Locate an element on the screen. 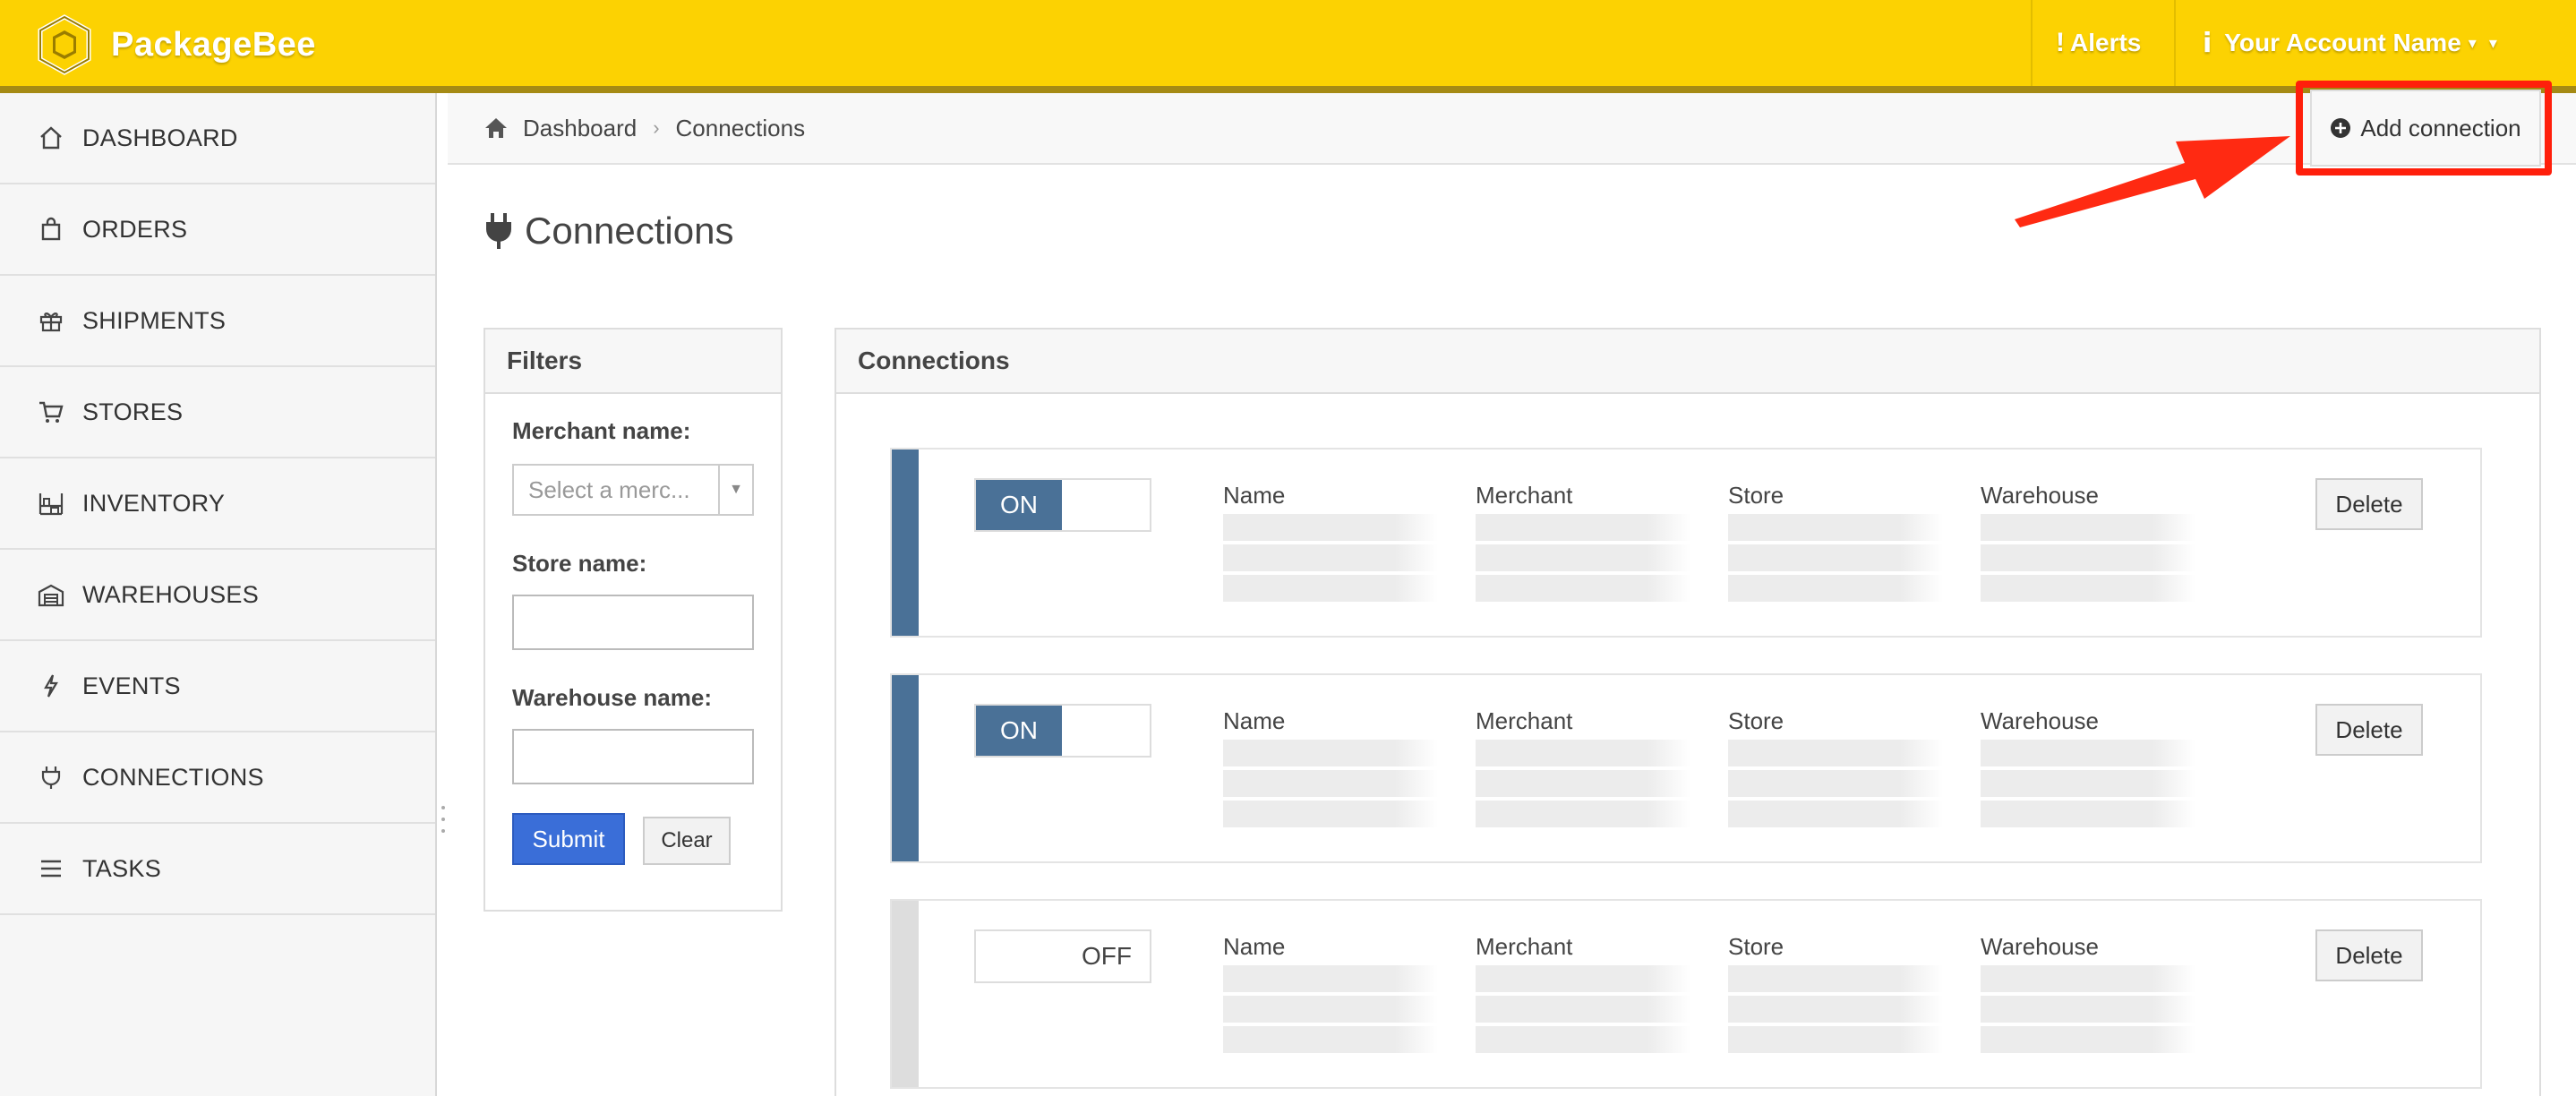 This screenshot has height=1096, width=2576. sidebar-item-tasks: TASKS is located at coordinates (218, 870).